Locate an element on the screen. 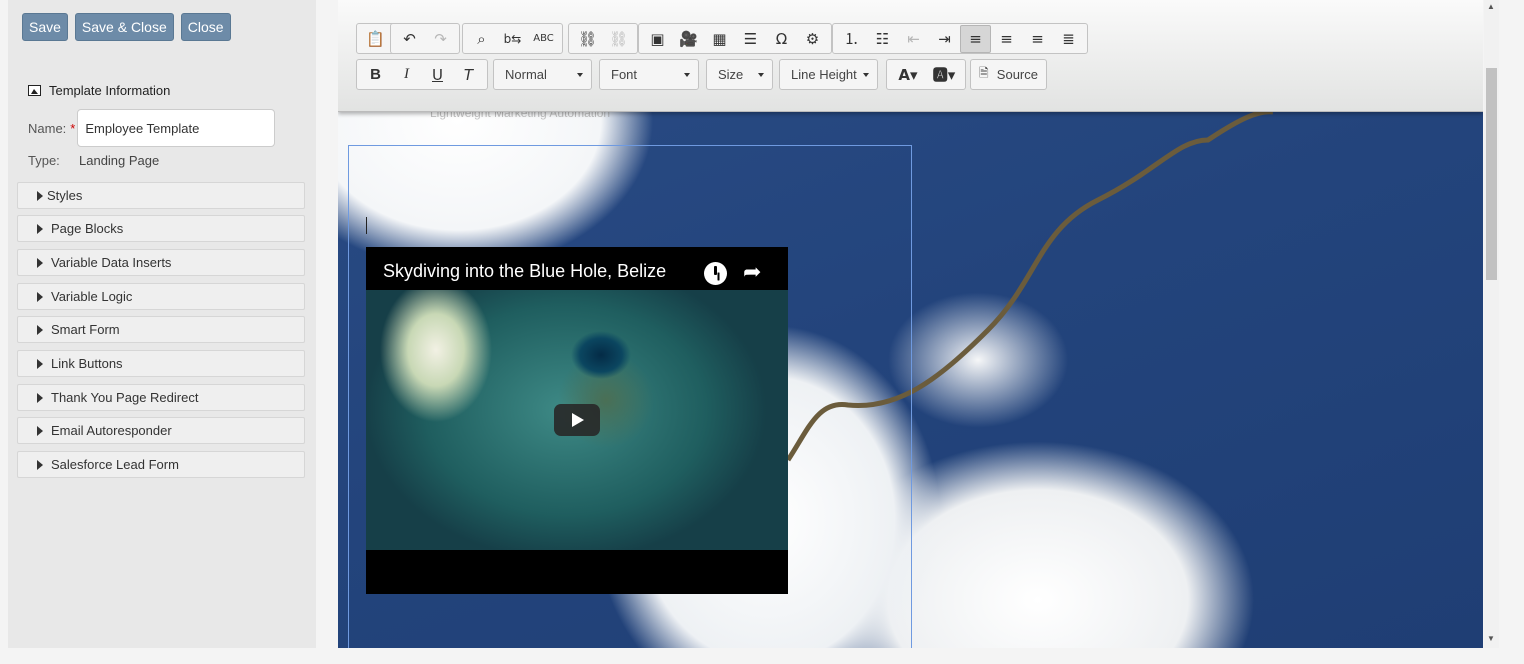 This screenshot has width=1524, height=664. section-thank-you-page-redirect: Thank You Page Redirect is located at coordinates (161, 397).